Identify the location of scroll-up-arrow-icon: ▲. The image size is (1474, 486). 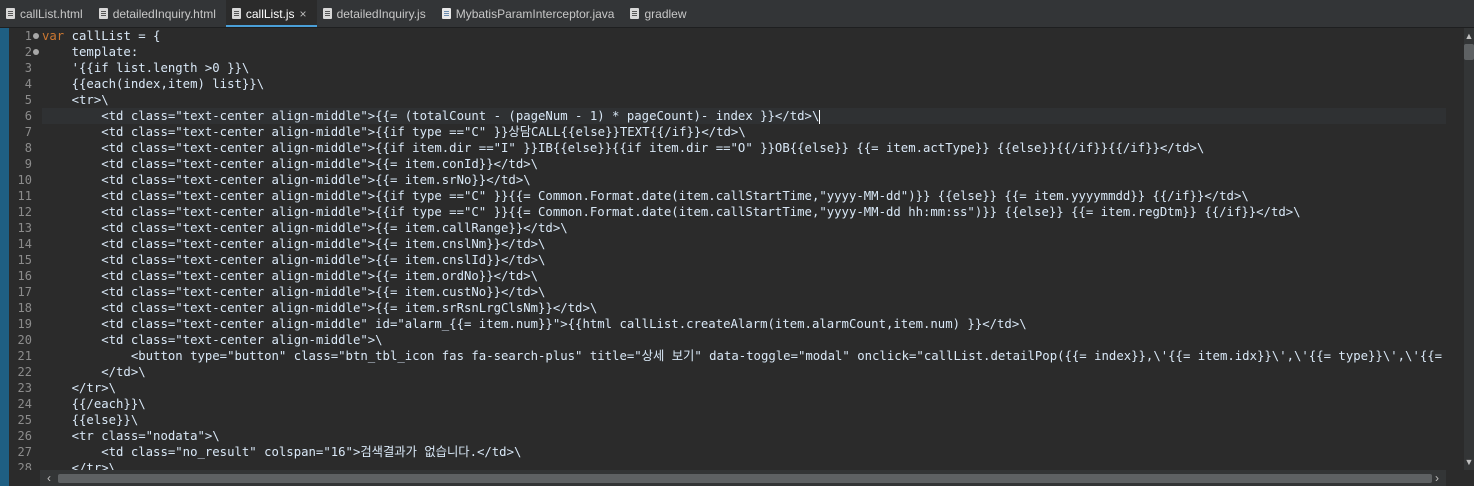
(1469, 36).